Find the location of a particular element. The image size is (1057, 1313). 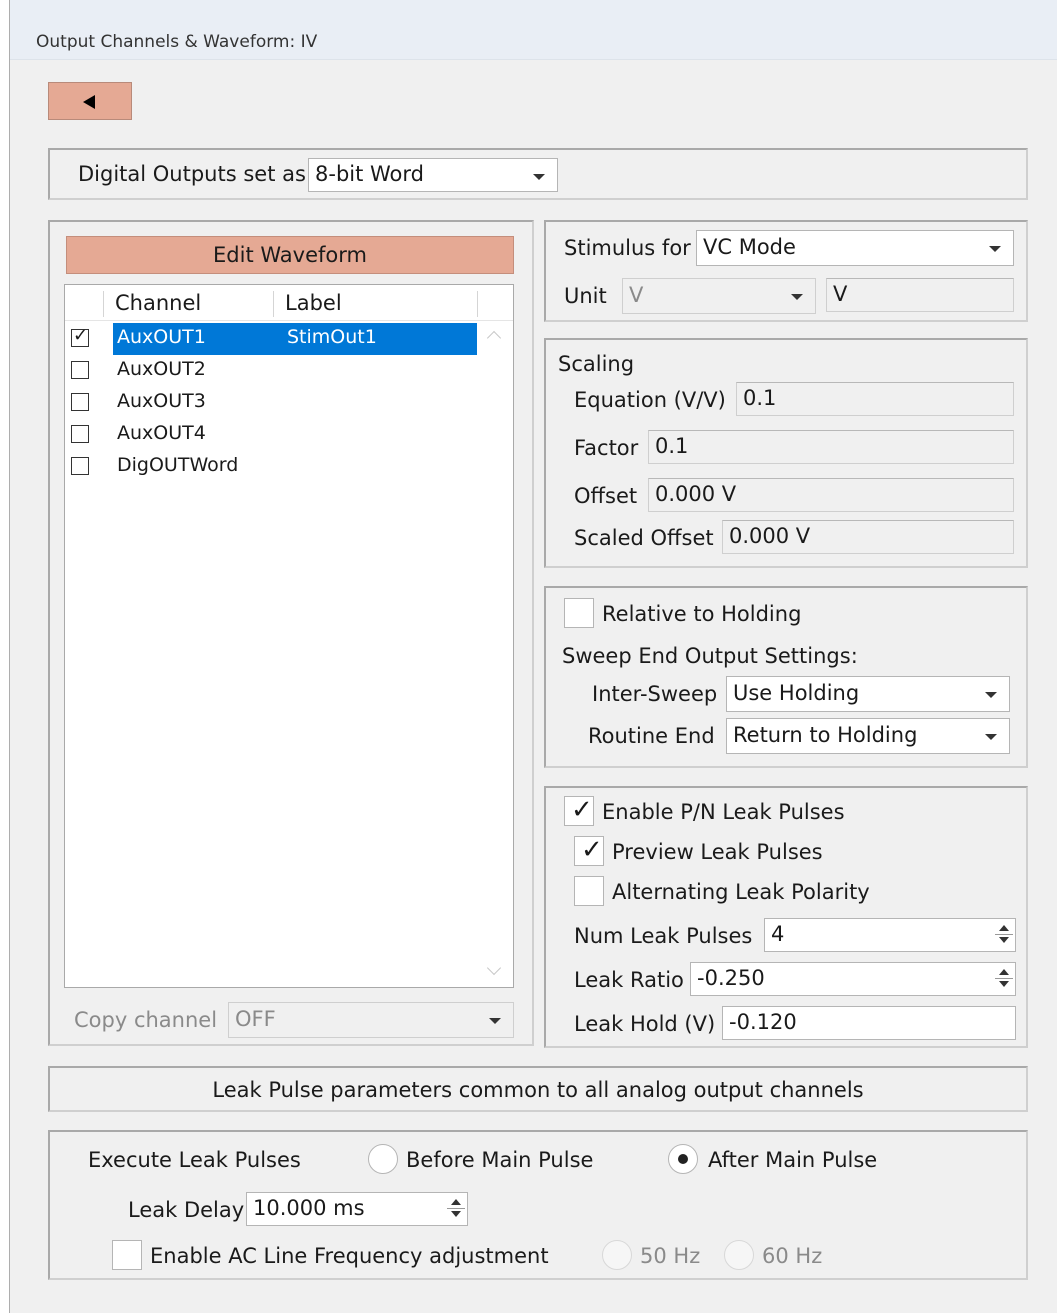

channel-row: AuxOUT4 is located at coordinates (271, 435).